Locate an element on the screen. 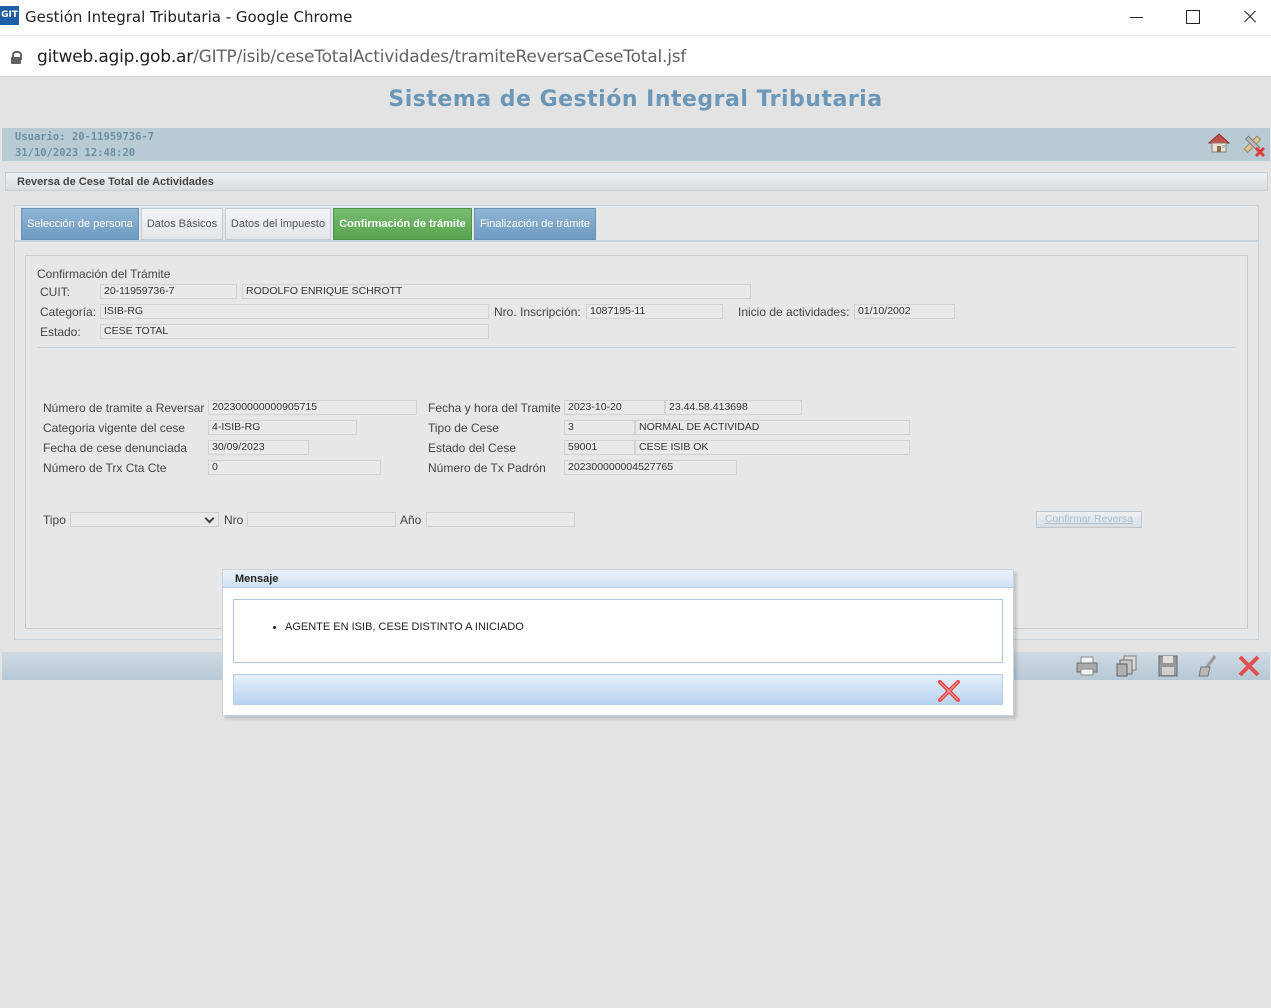  fecha-field: 2023-10-20 is located at coordinates (614, 407).